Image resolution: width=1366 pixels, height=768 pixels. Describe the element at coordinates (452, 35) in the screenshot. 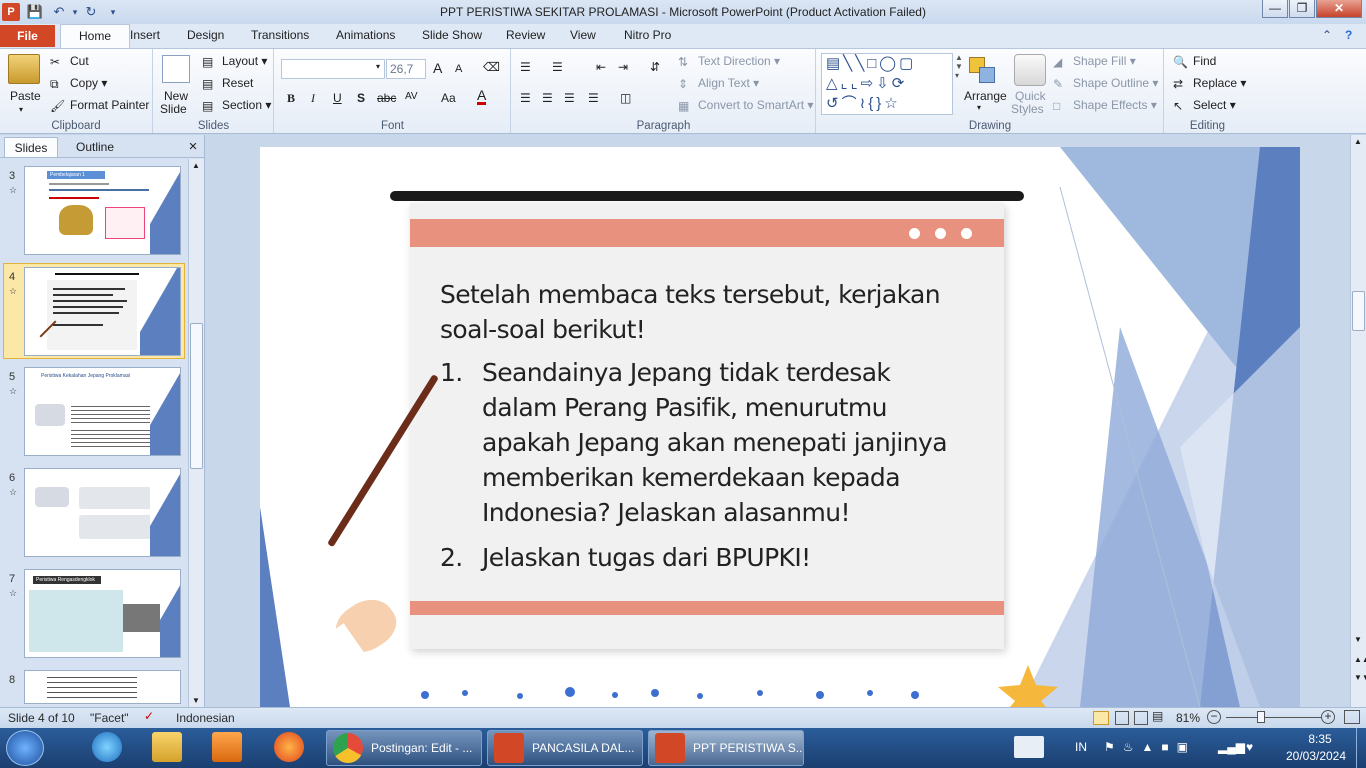

I see `tab-slide-show: Slide Show` at that location.